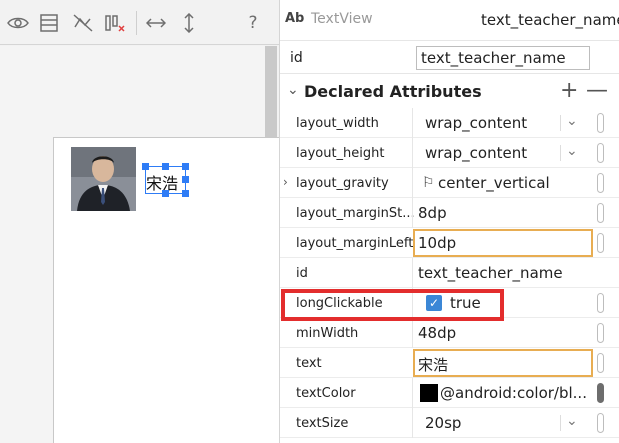 The image size is (619, 443). Describe the element at coordinates (156, 23) in the screenshot. I see `horizontal-arrows-icon` at that location.